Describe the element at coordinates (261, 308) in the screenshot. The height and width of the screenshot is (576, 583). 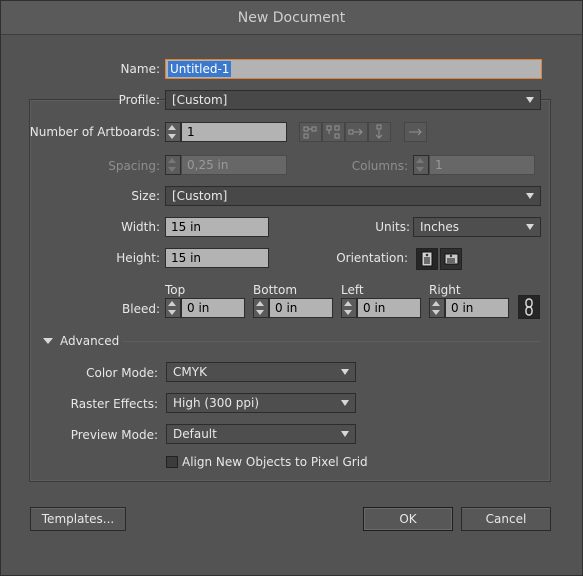
I see `bleed-bottom-stepper` at that location.